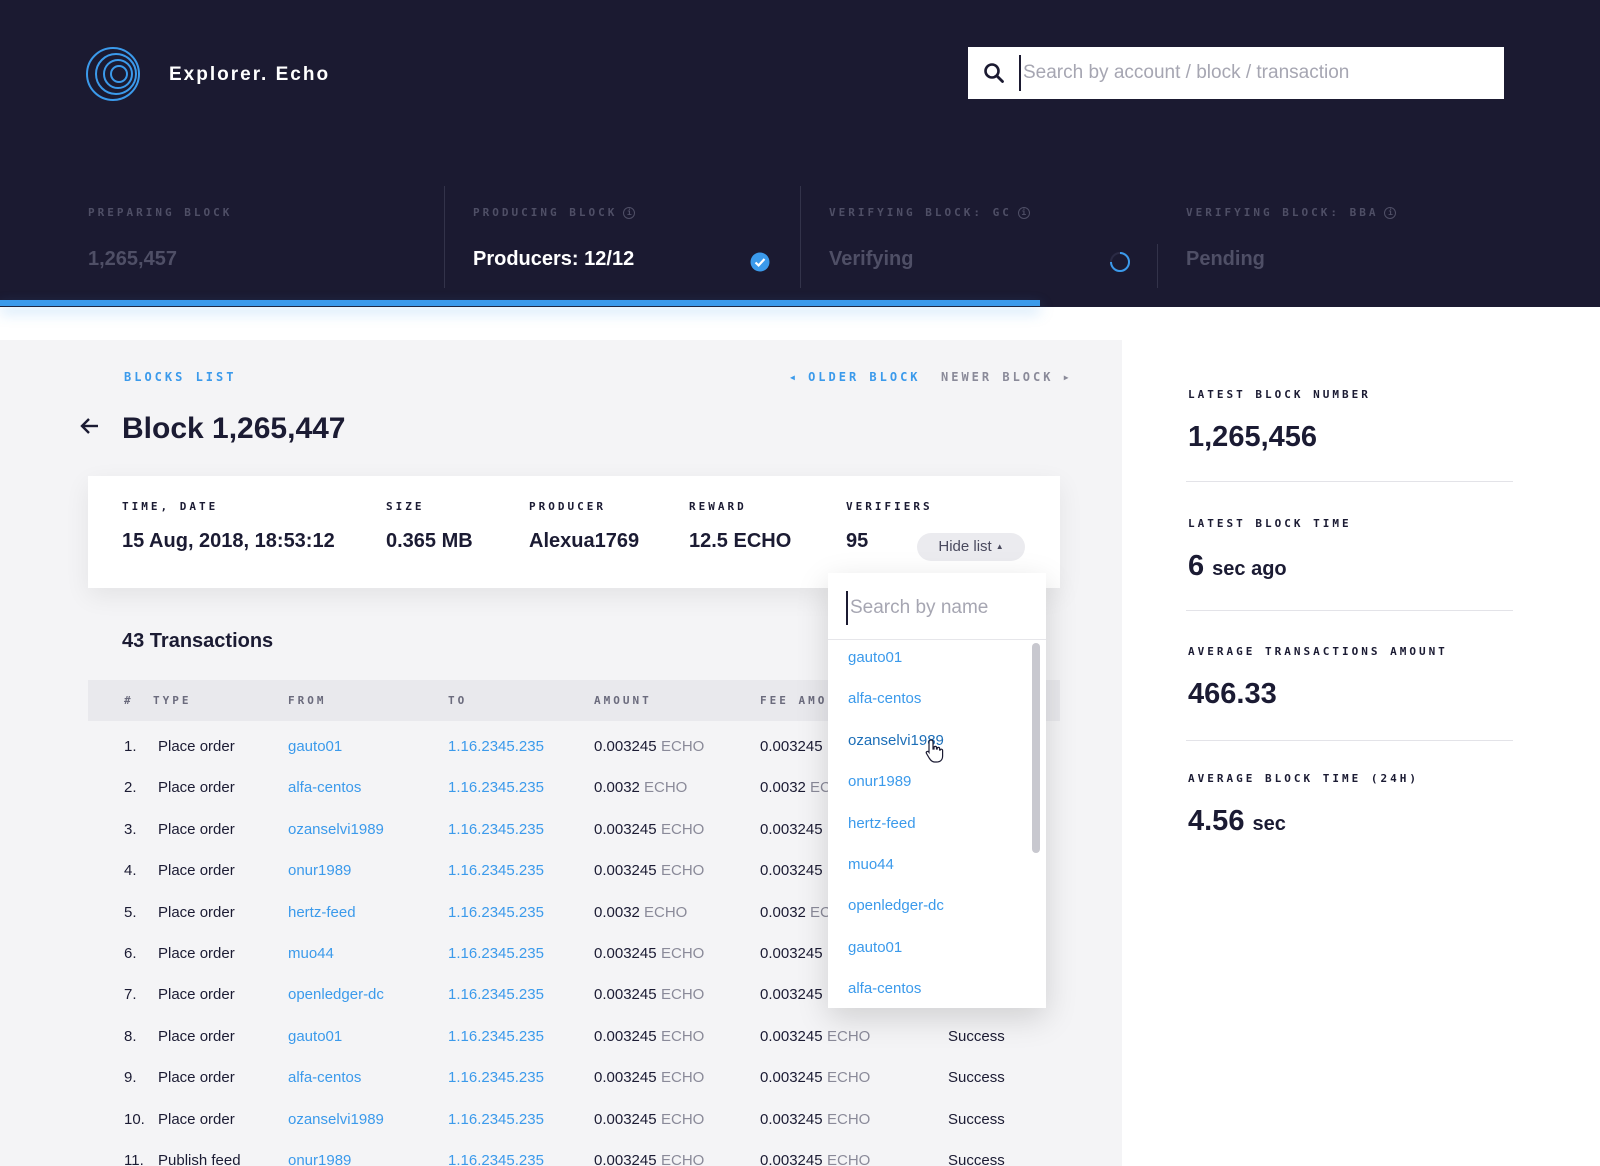 Image resolution: width=1600 pixels, height=1166 pixels. I want to click on field-label: PRODUCER, so click(567, 506).